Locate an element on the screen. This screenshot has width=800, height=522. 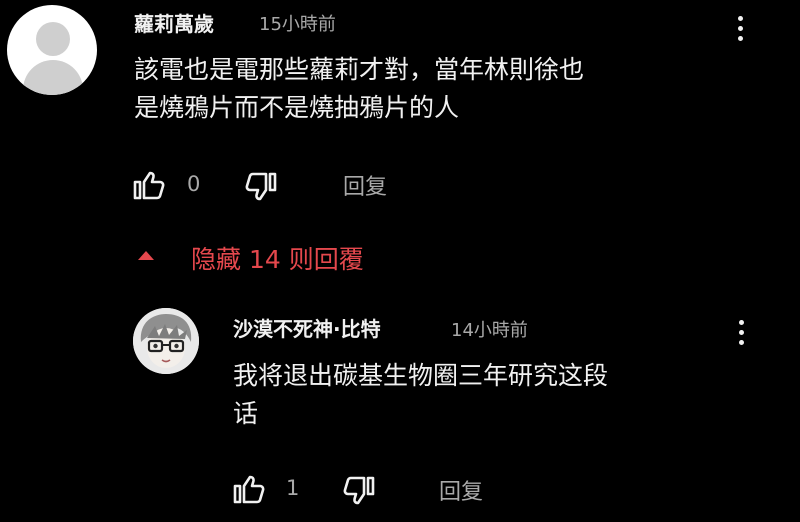
reply-timestamp: 14小時前 is located at coordinates (489, 330).